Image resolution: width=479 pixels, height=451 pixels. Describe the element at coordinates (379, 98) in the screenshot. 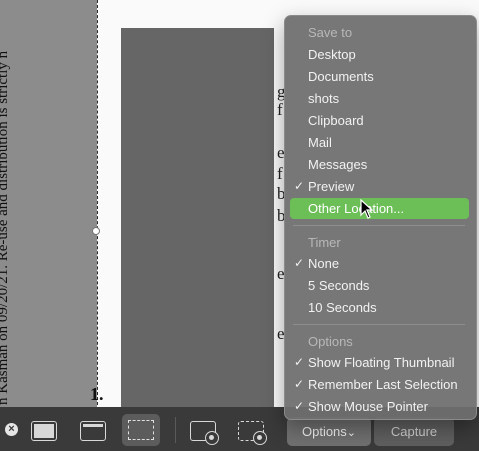

I see `menu-item-shots: shots` at that location.